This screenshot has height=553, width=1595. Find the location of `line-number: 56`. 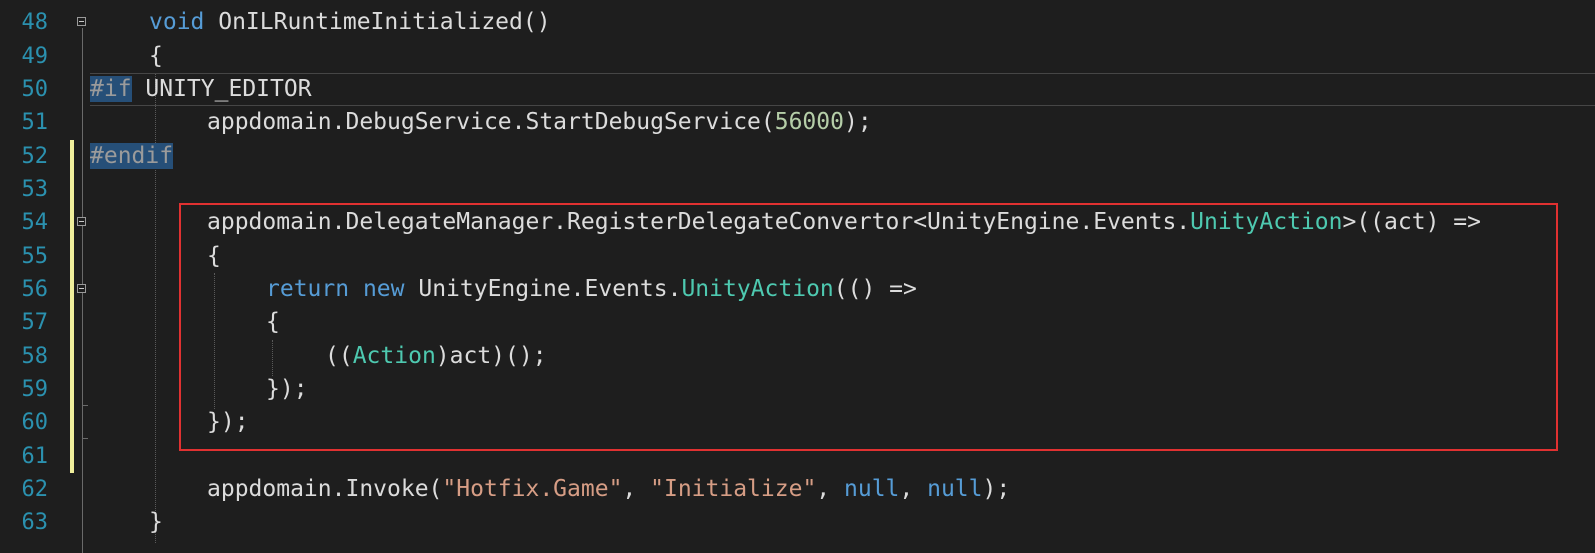

line-number: 56 is located at coordinates (35, 289).